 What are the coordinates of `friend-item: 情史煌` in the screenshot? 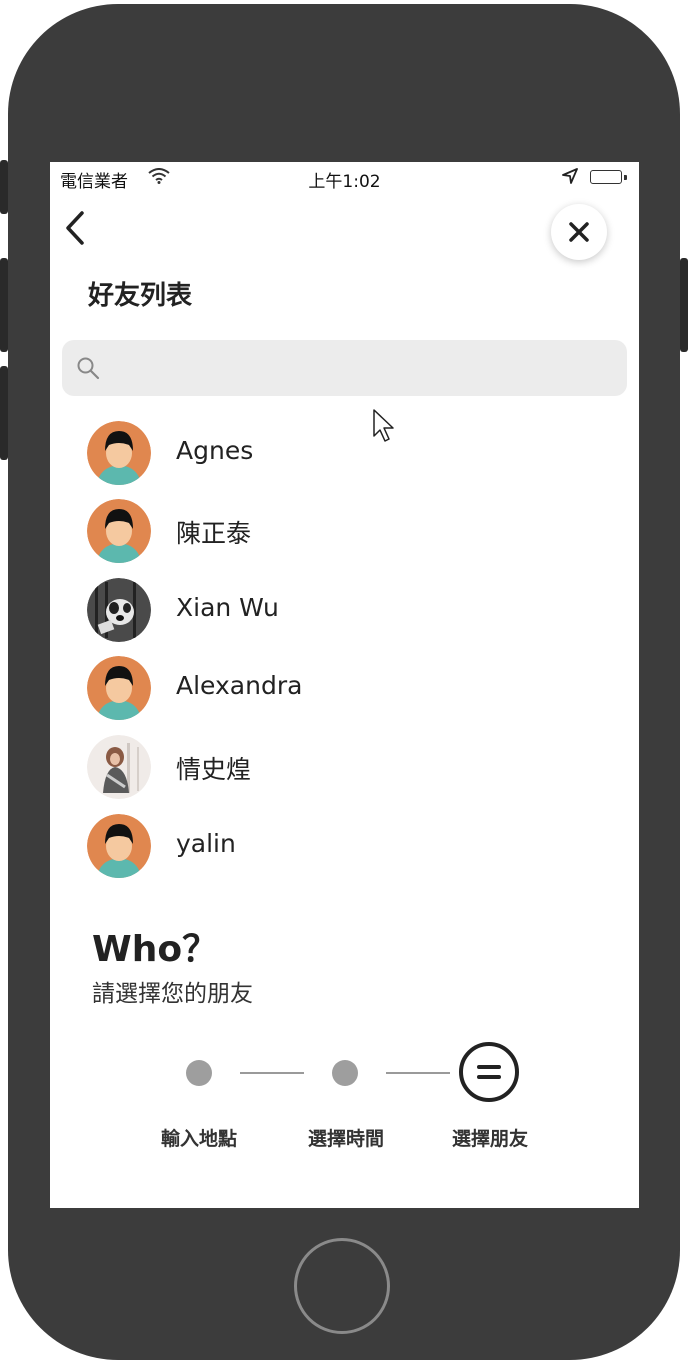 It's located at (344, 767).